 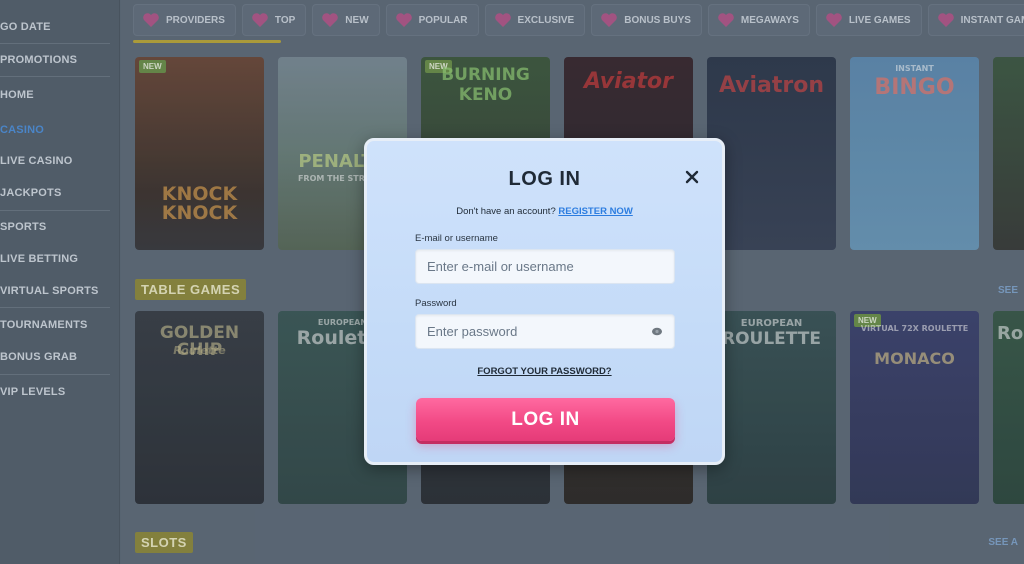 I want to click on signup-prompt: Don't have an account? REGISTER NOW, so click(x=544, y=211).